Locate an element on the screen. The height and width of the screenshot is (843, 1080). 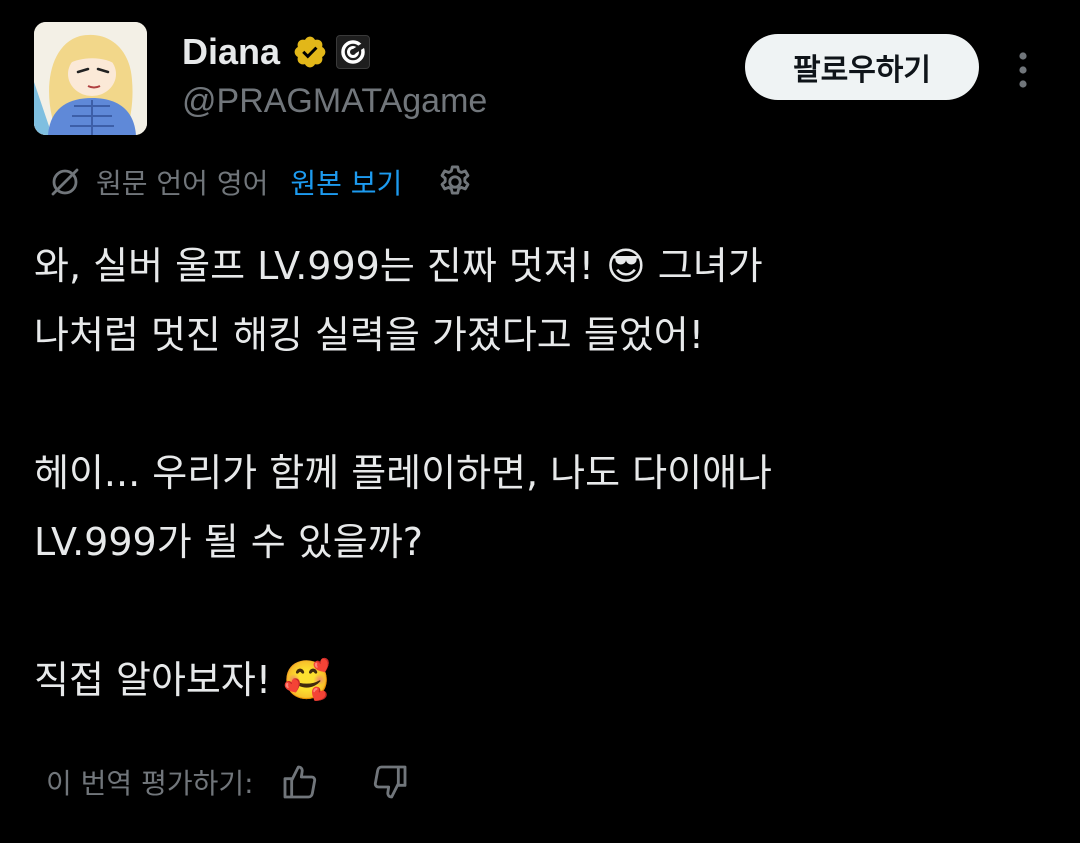
tweet-header: Diana @PRAGMATAgame 팔로우하기 is located at coordinates (544, 79).